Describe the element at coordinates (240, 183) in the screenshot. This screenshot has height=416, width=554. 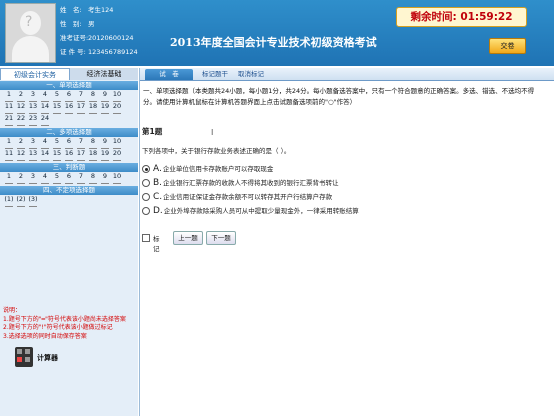
I see `answer-option: B.企业银行汇票存款的收款人不得将其收到的银行汇票背书转让` at that location.